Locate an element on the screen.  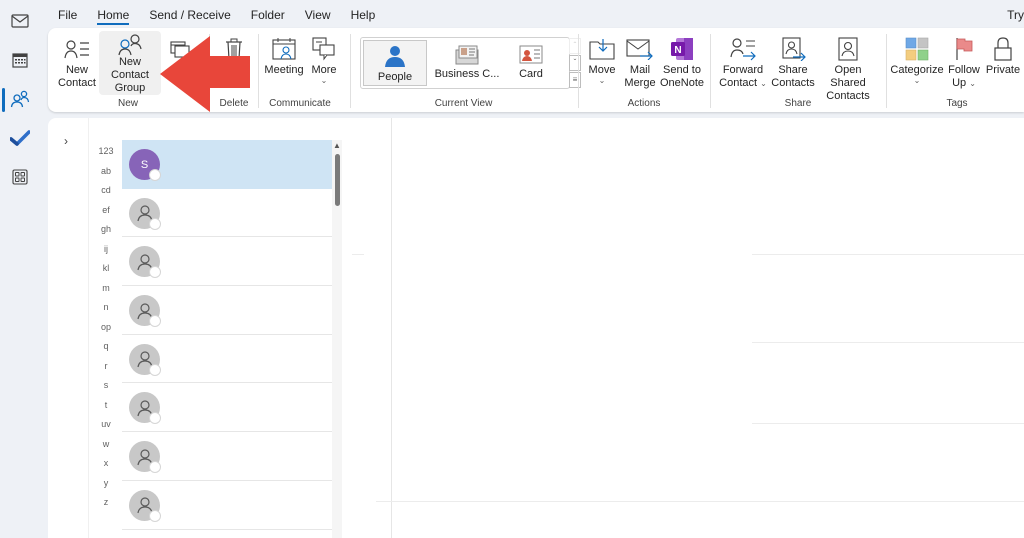
checkmark-icon is located at coordinates (20, 138).